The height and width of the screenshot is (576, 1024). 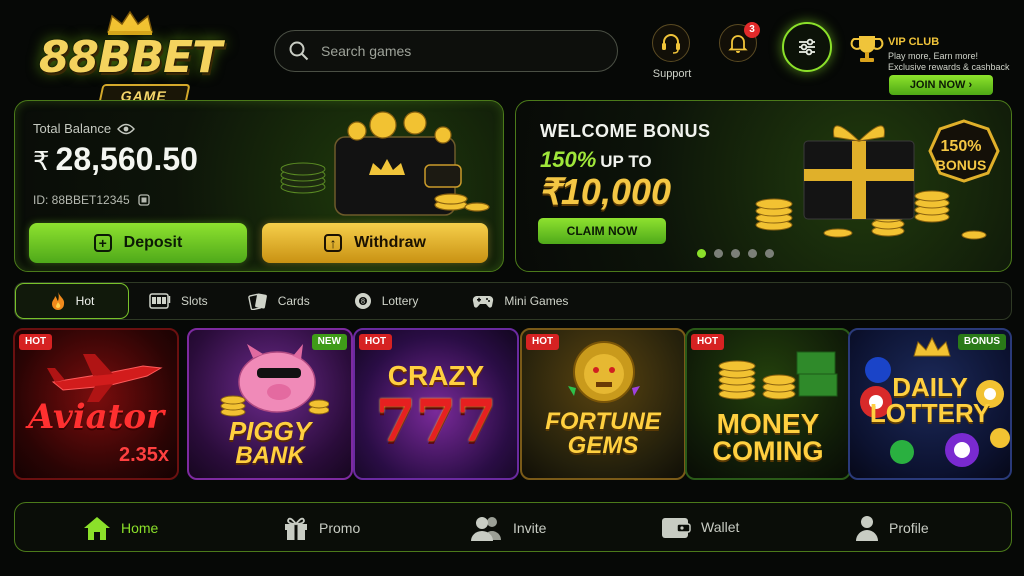 What do you see at coordinates (270, 431) in the screenshot?
I see `game-title: PIGGY` at bounding box center [270, 431].